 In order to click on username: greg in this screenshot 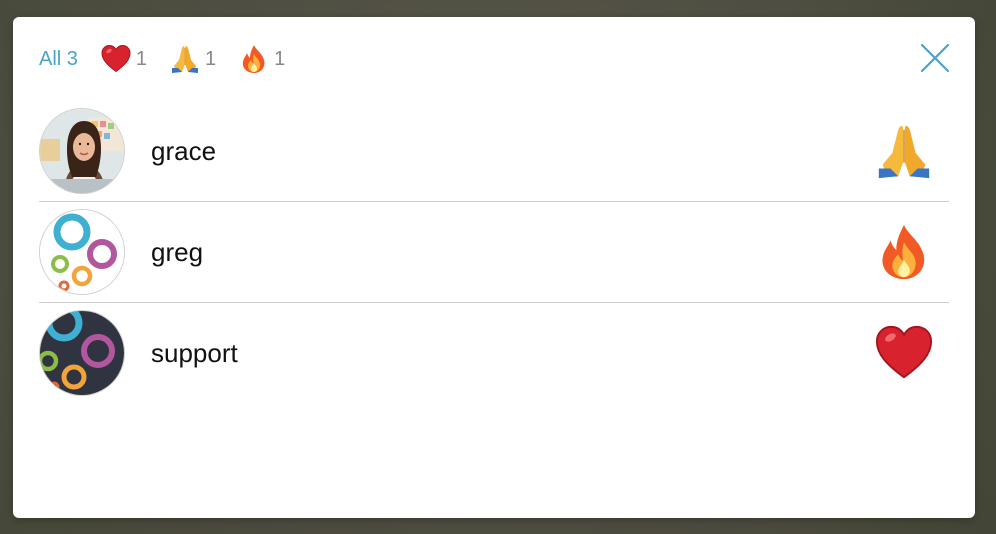, I will do `click(177, 251)`.